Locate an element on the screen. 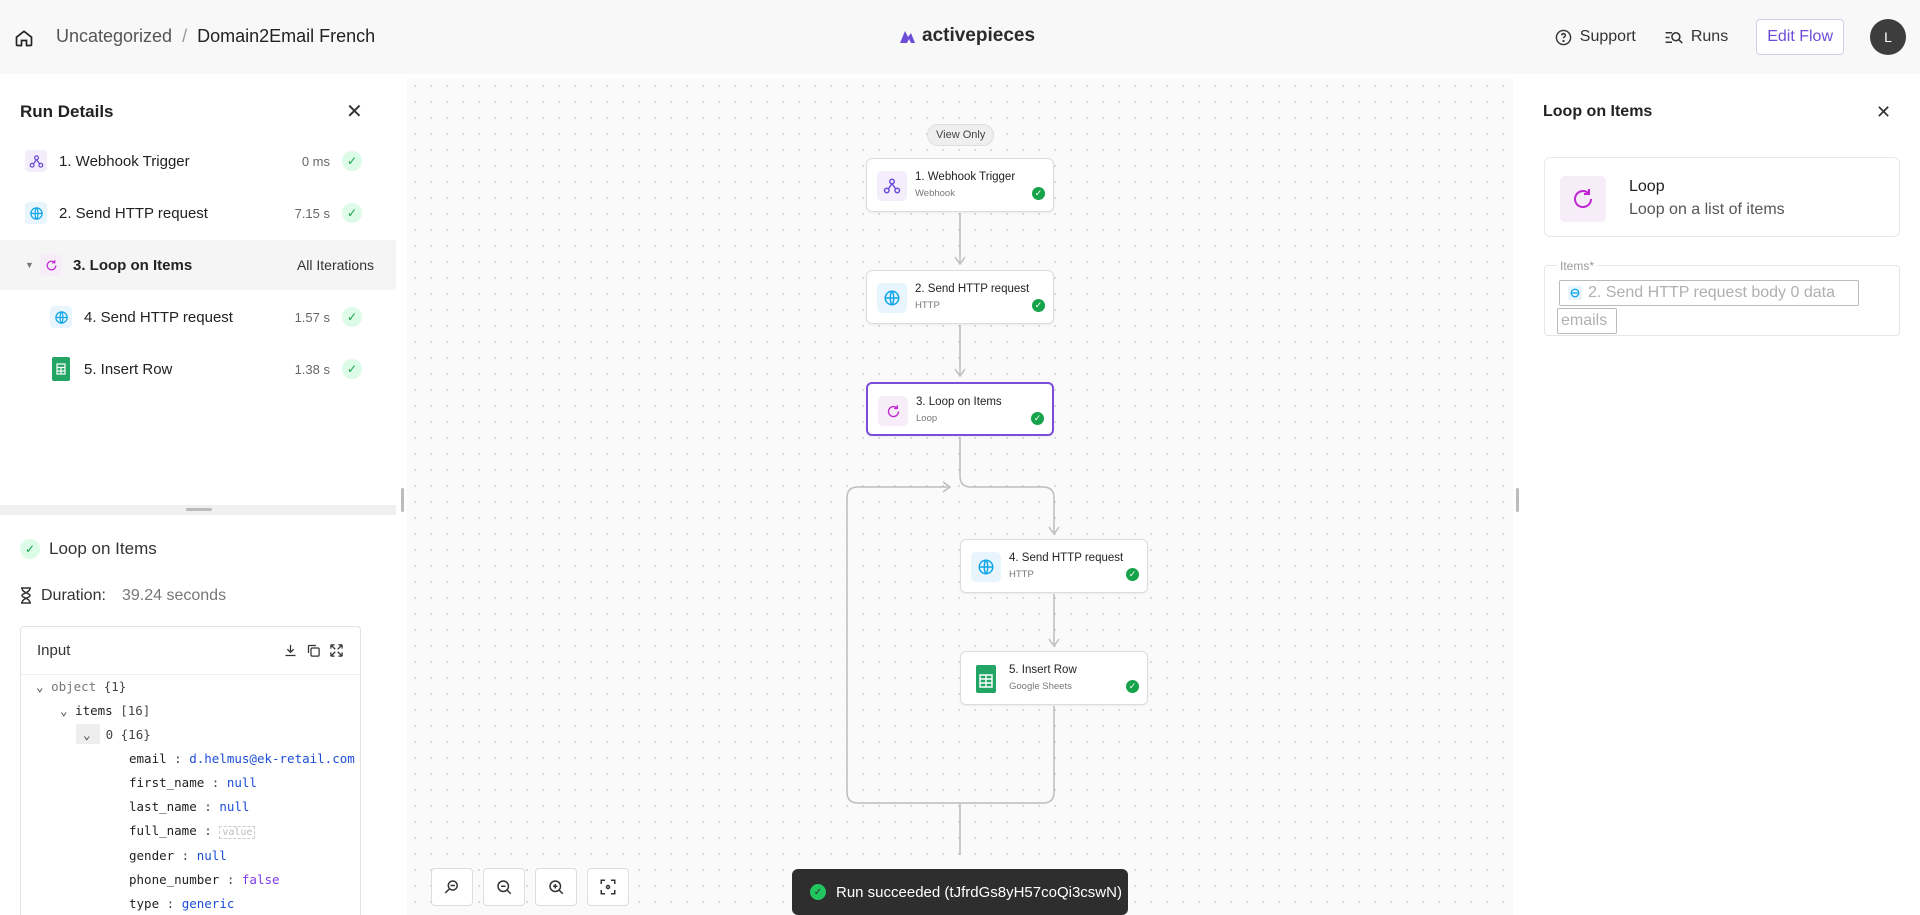 The width and height of the screenshot is (1920, 915). node-title: 3. Loop on Items is located at coordinates (959, 402).